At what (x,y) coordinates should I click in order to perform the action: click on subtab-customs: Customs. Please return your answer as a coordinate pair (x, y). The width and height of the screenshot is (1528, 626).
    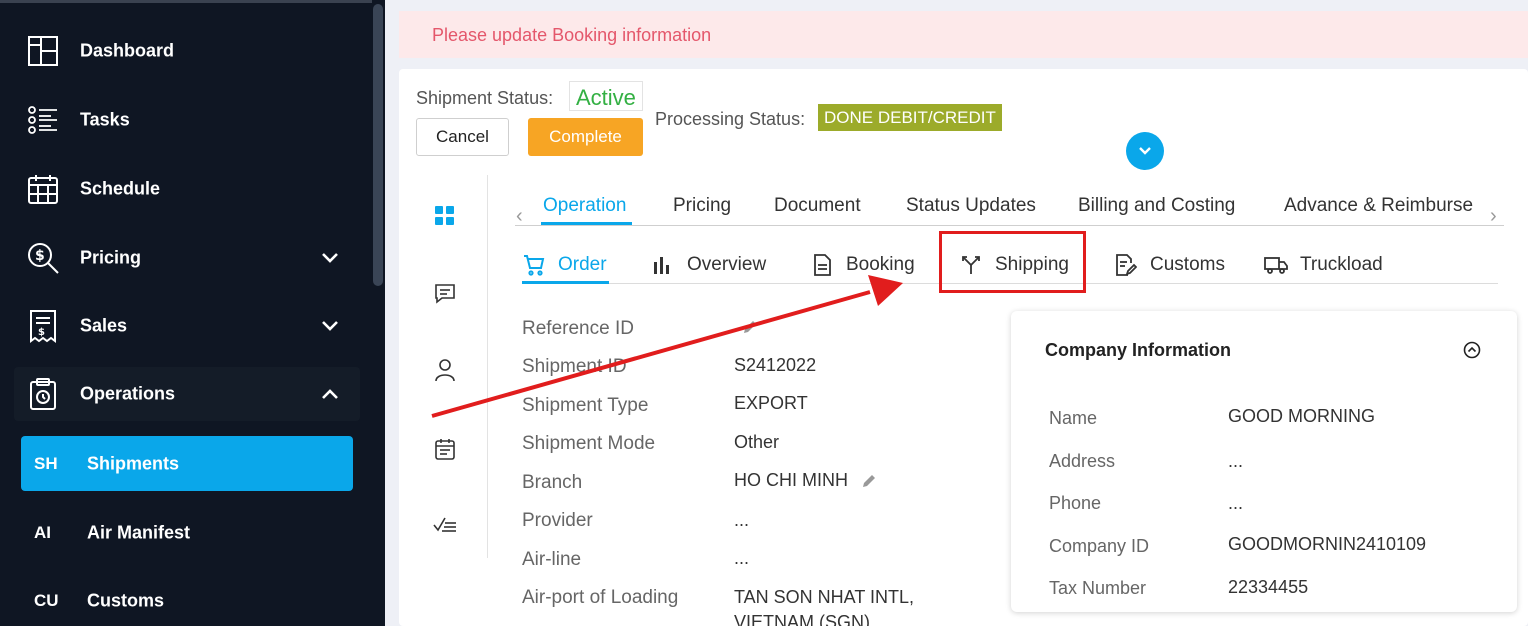
    Looking at the image, I should click on (1169, 265).